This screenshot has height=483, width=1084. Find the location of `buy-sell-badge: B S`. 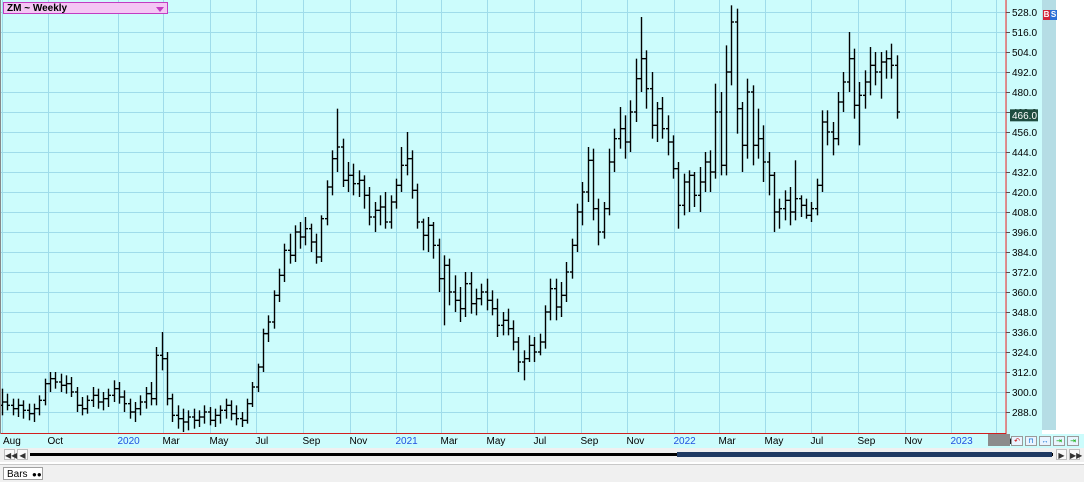

buy-sell-badge: B S is located at coordinates (1050, 15).